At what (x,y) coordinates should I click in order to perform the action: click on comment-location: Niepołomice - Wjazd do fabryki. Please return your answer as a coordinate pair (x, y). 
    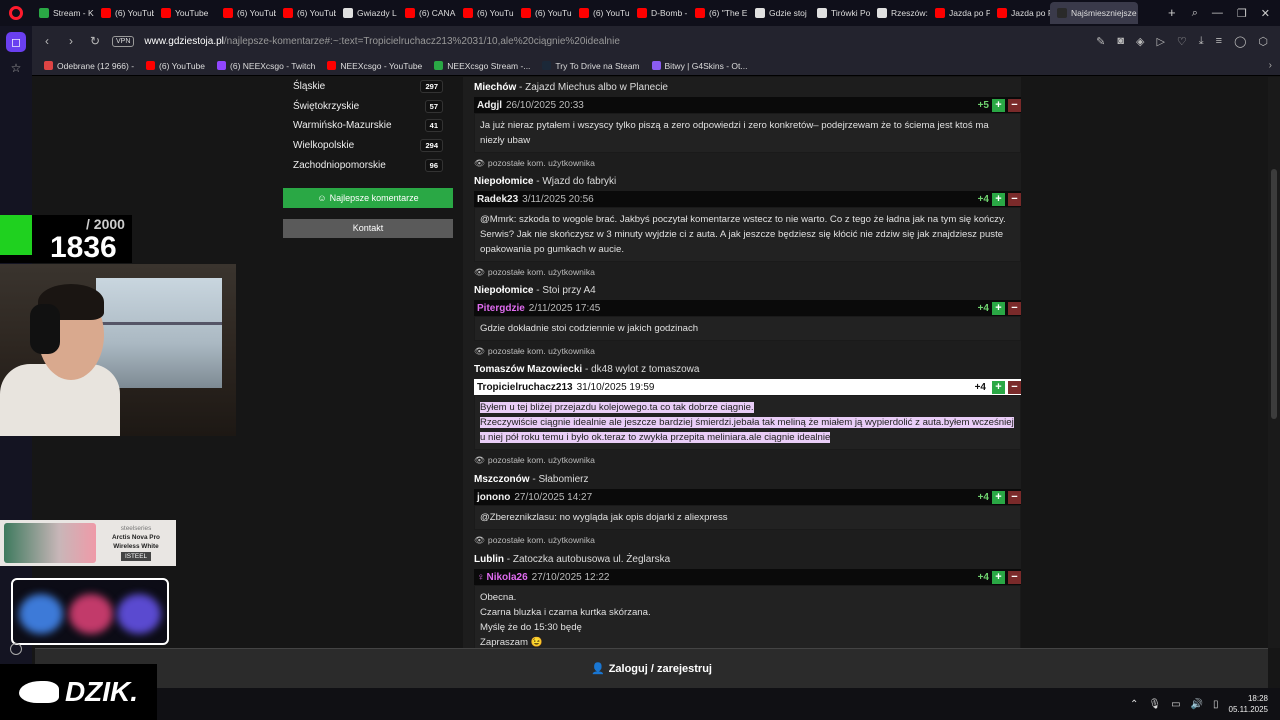
    Looking at the image, I should click on (747, 183).